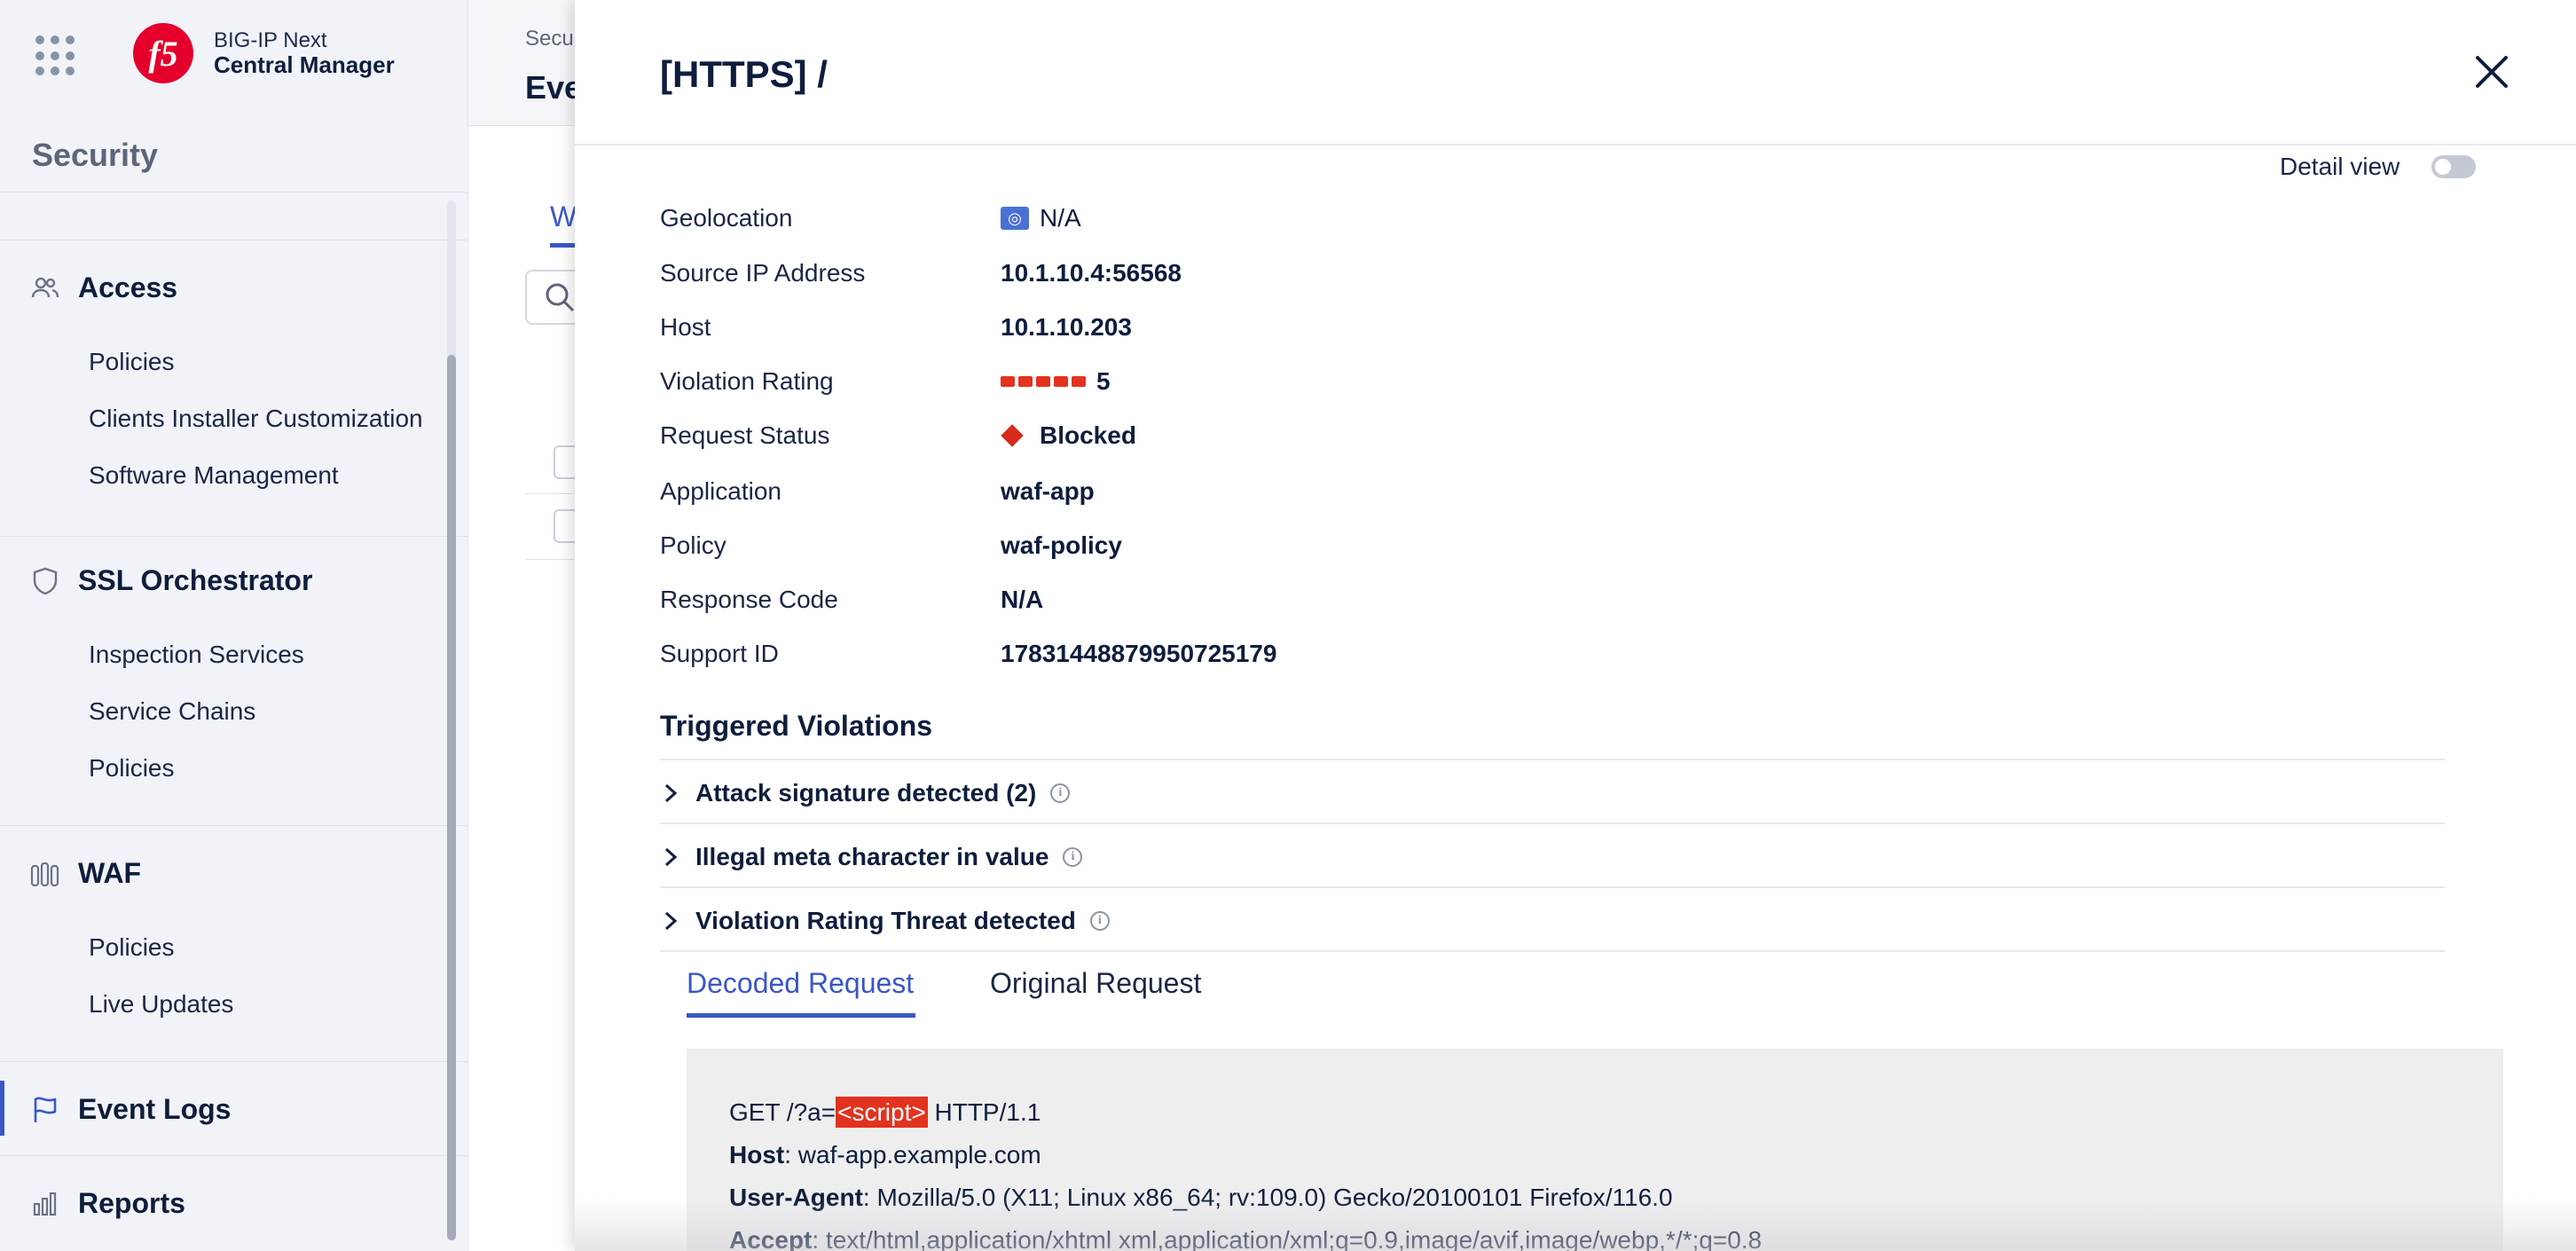 The height and width of the screenshot is (1251, 2576). I want to click on field-label: Response Code, so click(749, 599).